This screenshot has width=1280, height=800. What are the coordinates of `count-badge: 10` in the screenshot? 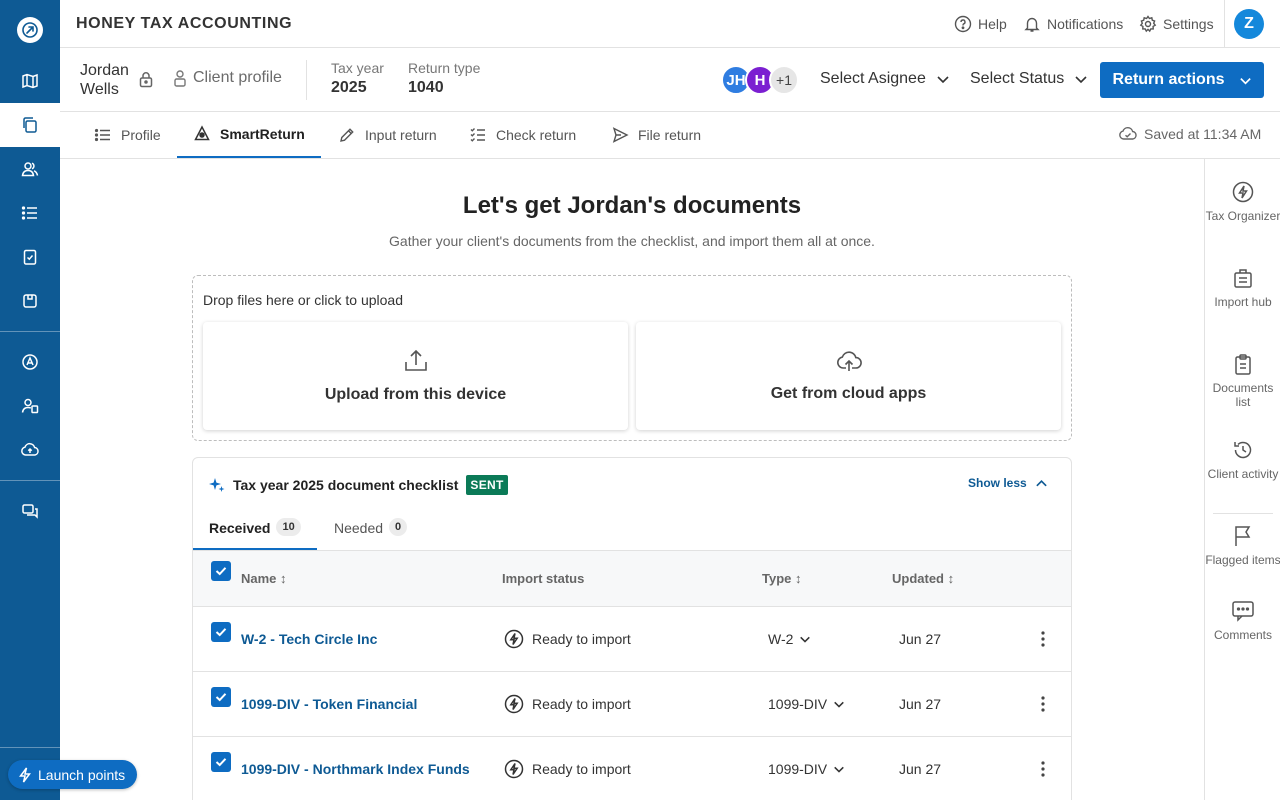 It's located at (288, 527).